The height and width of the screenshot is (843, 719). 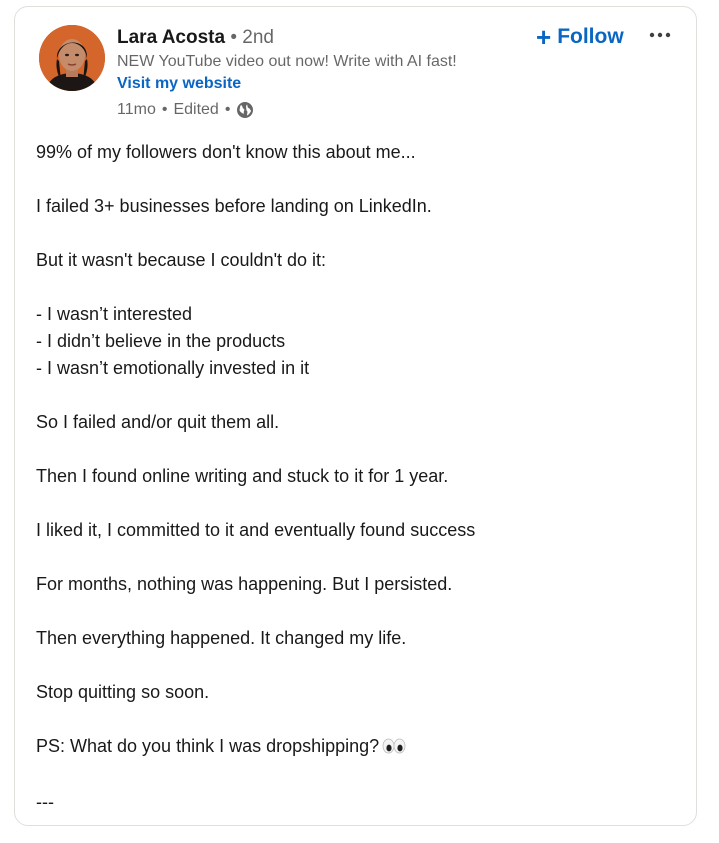 I want to click on ellipsis-icon, so click(x=660, y=35).